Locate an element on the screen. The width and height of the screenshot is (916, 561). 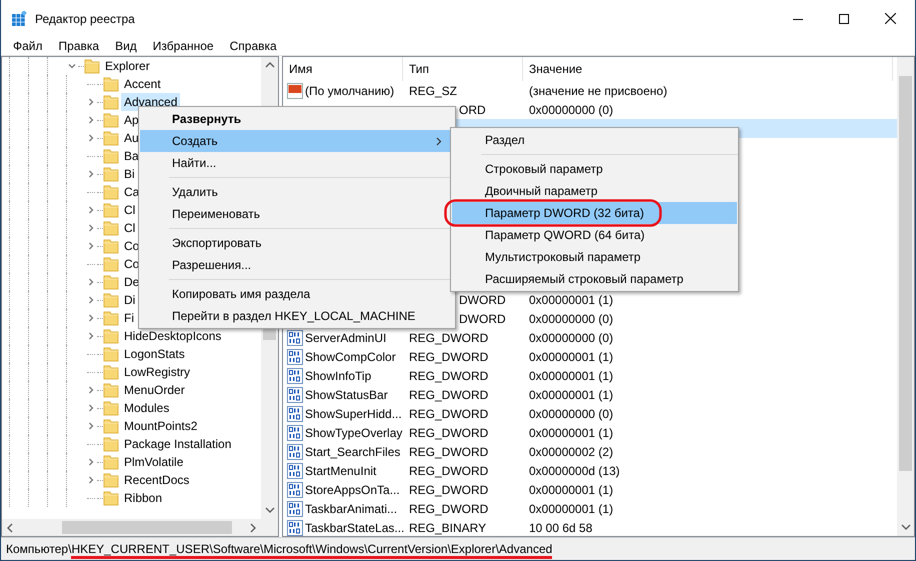
table-cell-text: Start_SearchFiles is located at coordinates (352, 452).